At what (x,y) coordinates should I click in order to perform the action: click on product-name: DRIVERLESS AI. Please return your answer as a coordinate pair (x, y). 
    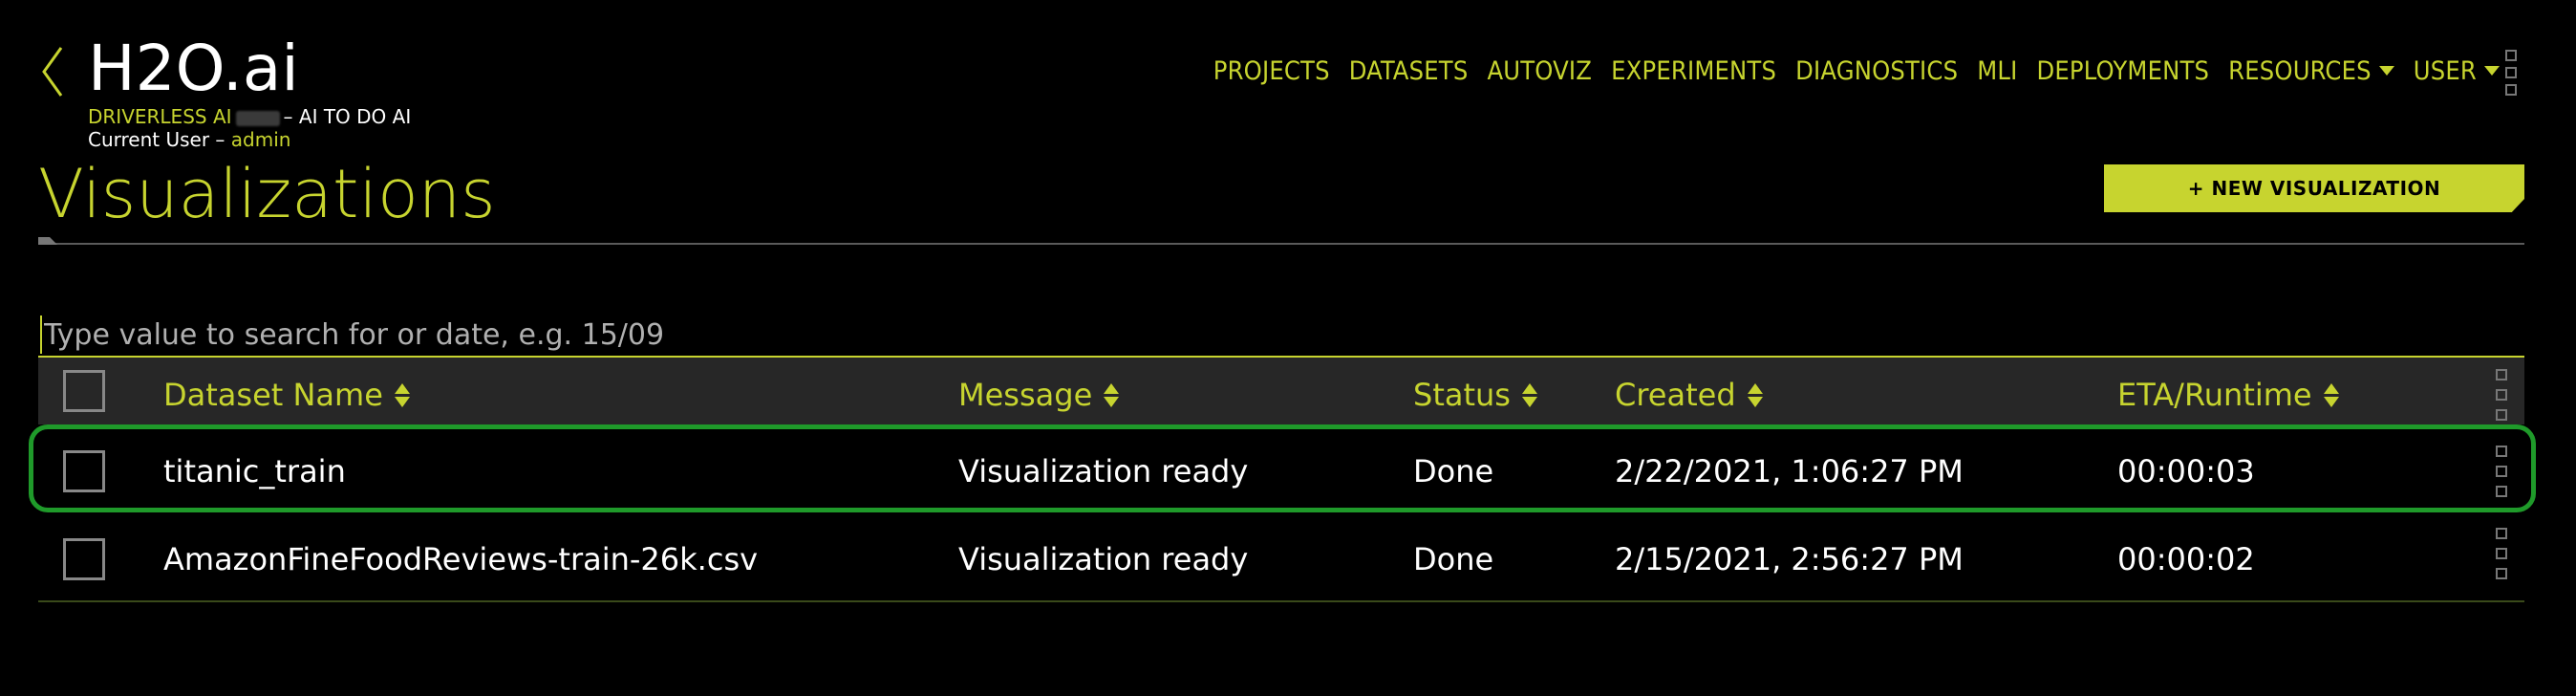
    Looking at the image, I should click on (160, 116).